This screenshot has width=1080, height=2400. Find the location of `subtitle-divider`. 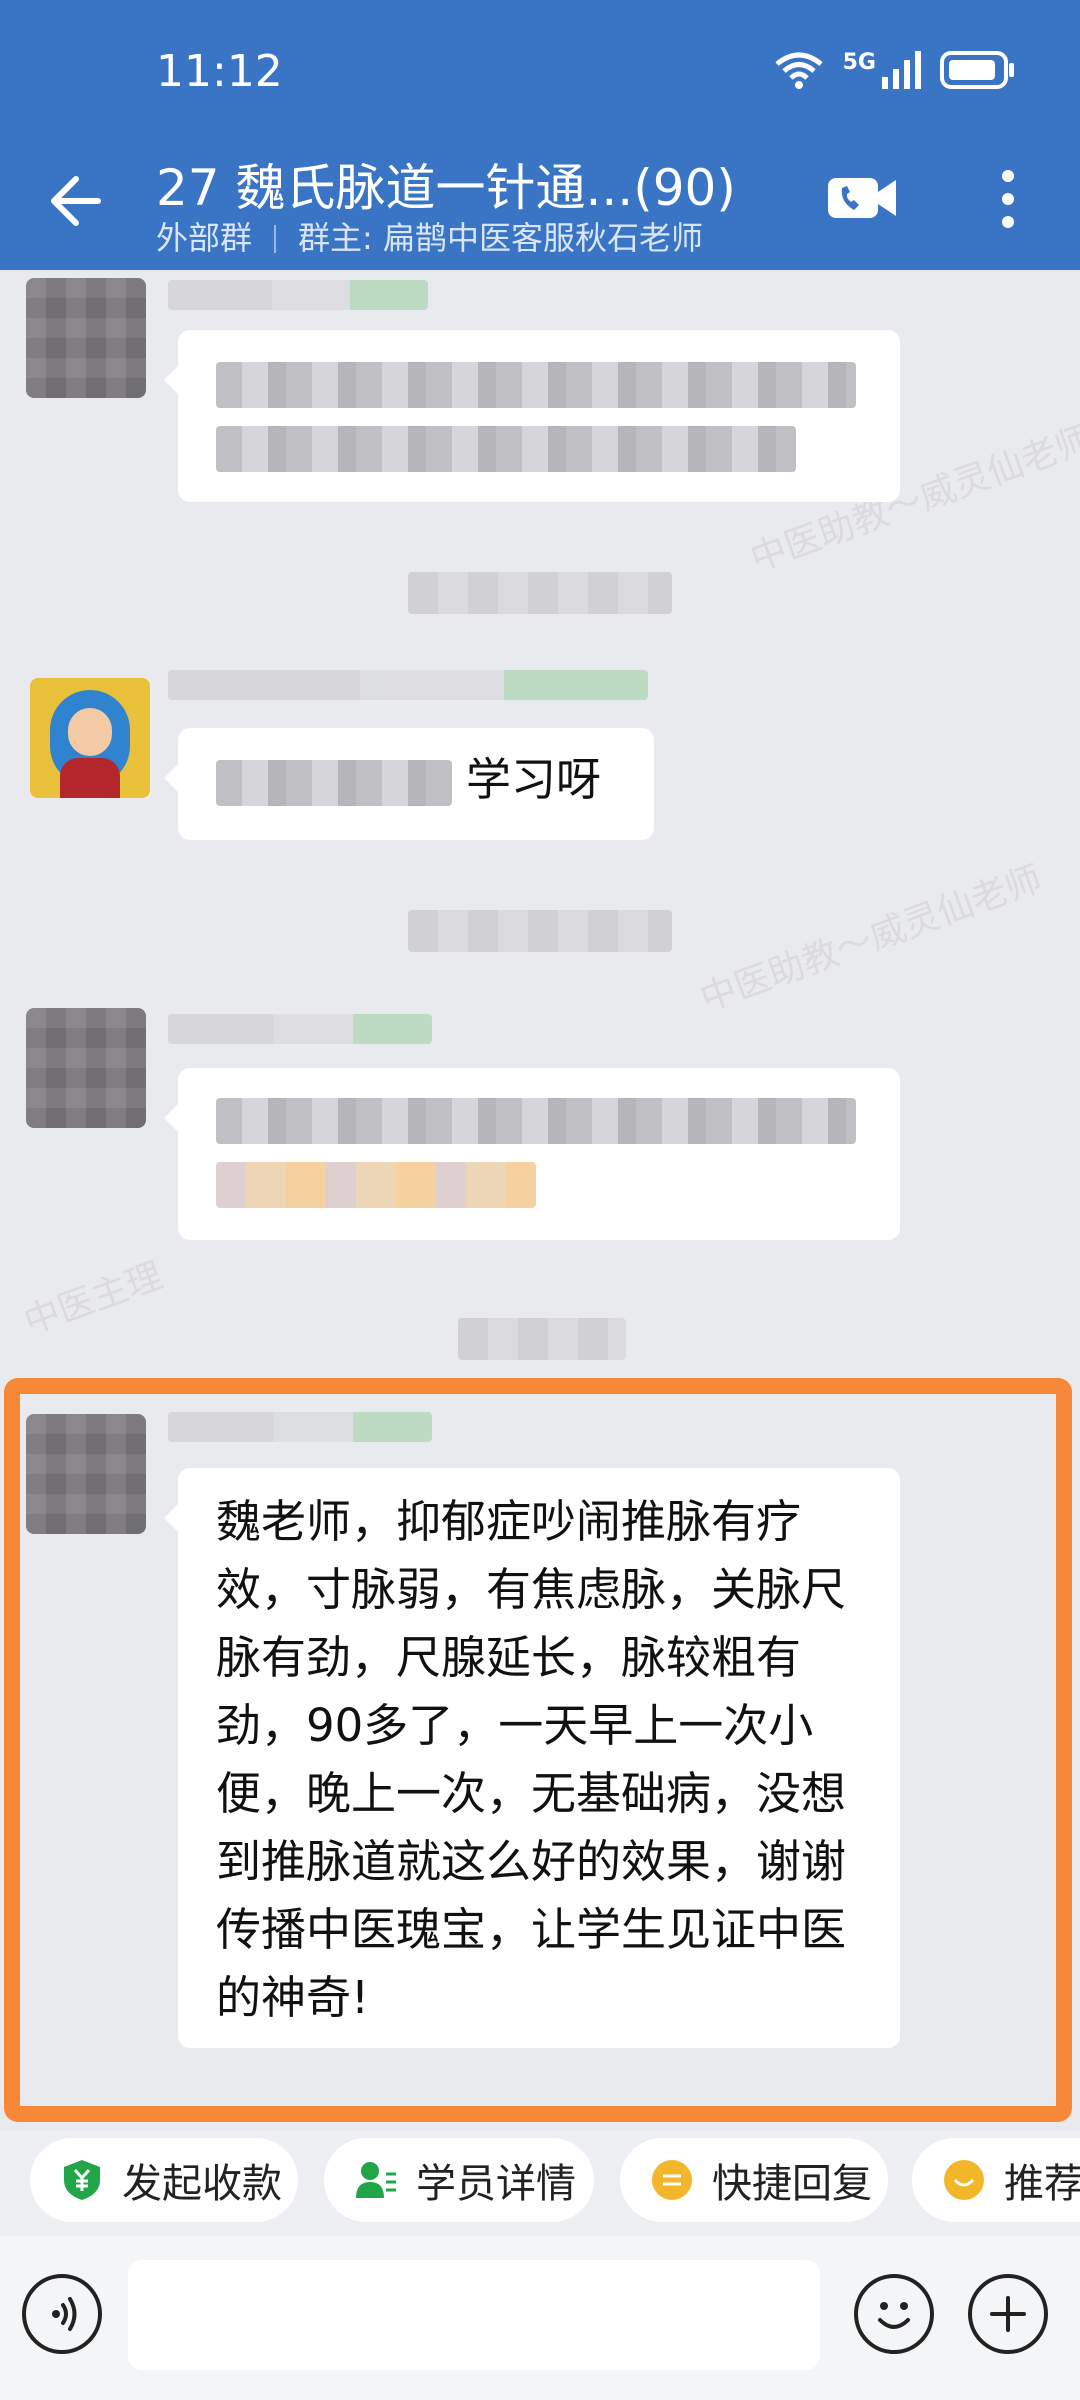

subtitle-divider is located at coordinates (275, 239).